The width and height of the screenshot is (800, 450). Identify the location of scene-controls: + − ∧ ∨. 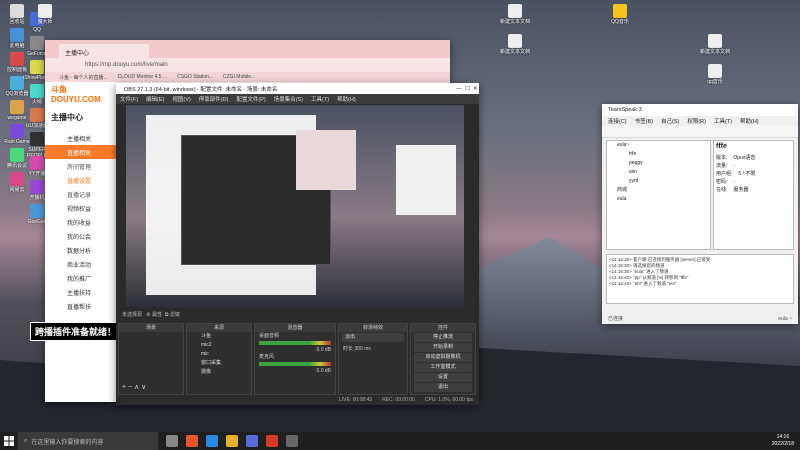
(134, 387).